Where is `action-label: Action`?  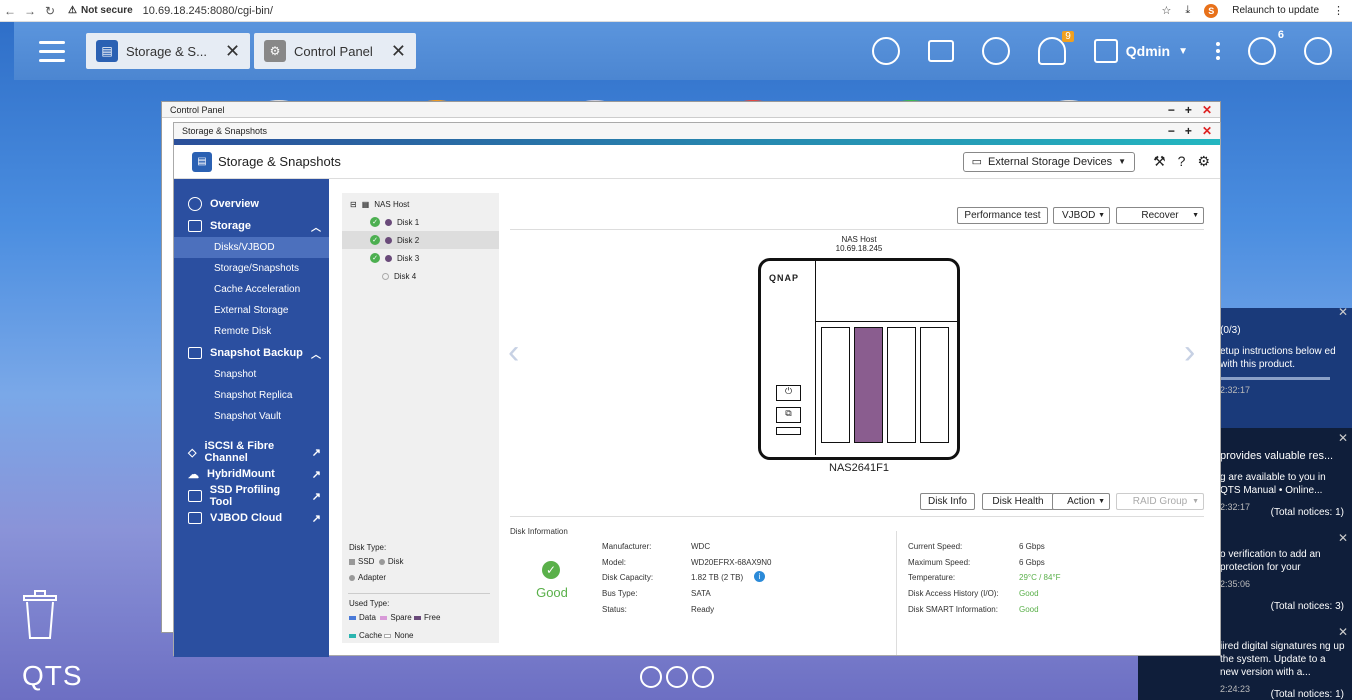 action-label: Action is located at coordinates (1081, 501).